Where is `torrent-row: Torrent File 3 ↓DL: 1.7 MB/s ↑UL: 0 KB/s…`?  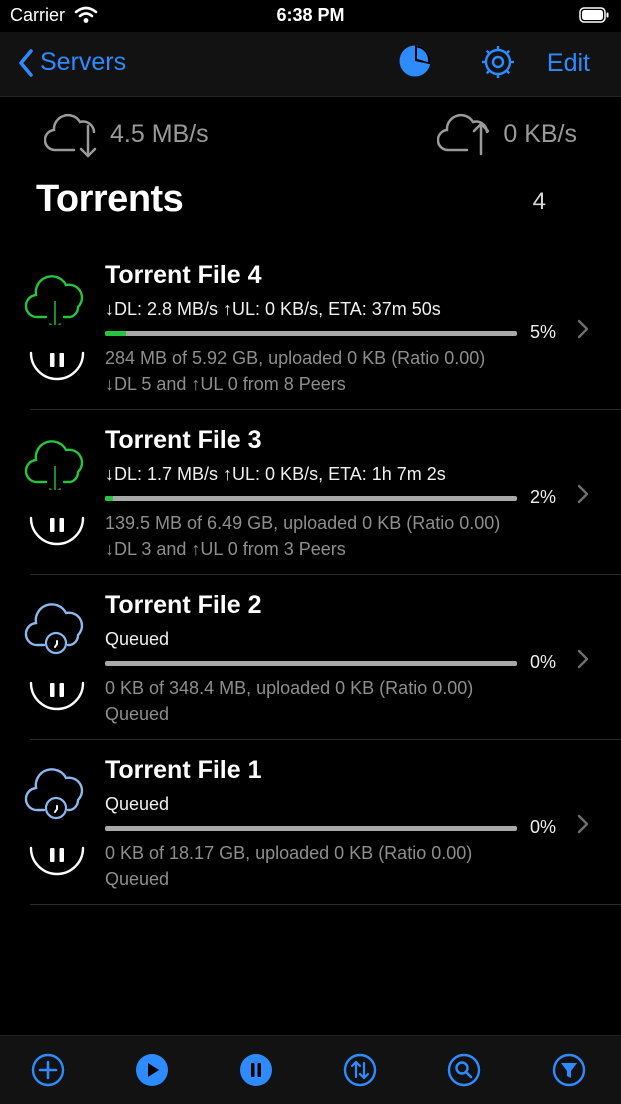 torrent-row: Torrent File 3 ↓DL: 1.7 MB/s ↑UL: 0 KB/s… is located at coordinates (310, 492).